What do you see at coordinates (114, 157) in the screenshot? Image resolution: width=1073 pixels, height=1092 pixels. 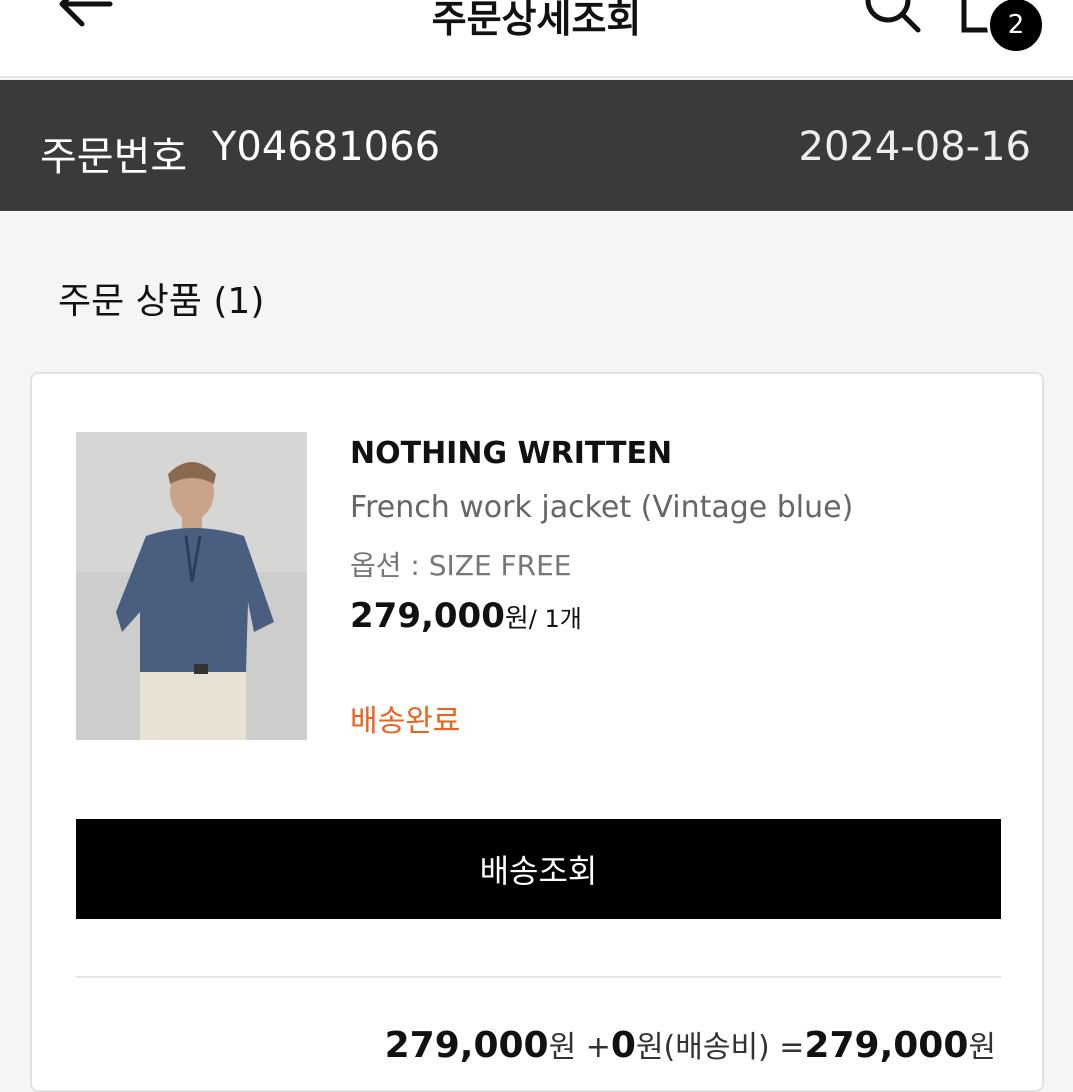 I see `order-number-label: 주문번호` at bounding box center [114, 157].